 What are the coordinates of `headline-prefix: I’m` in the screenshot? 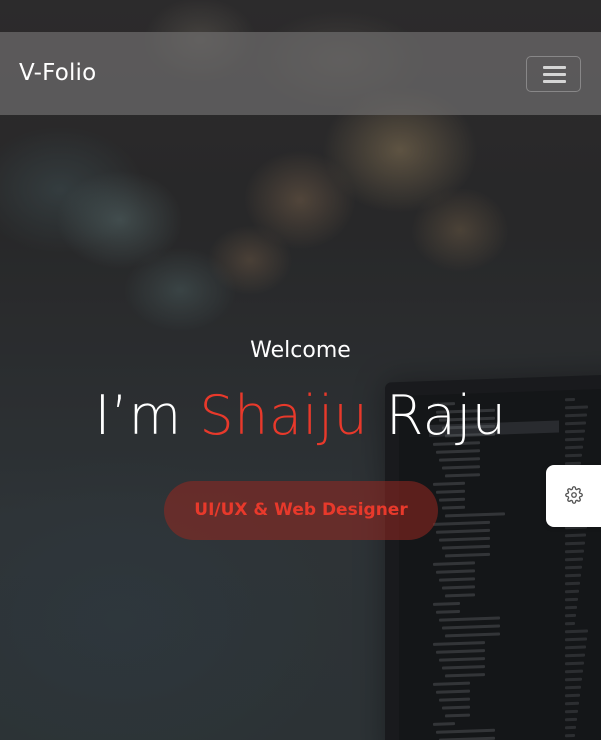 It's located at (147, 415).